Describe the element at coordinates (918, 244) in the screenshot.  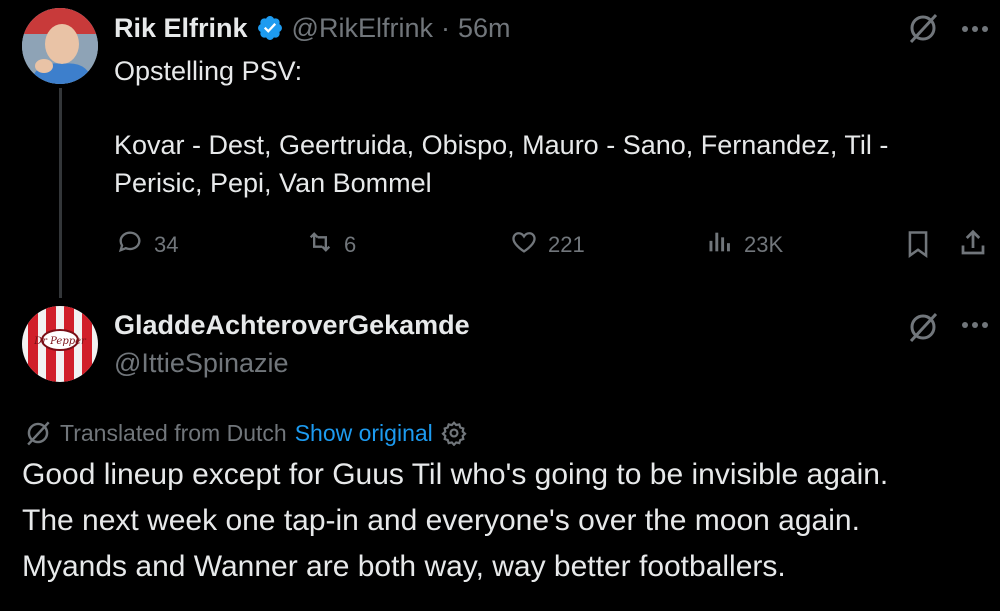
I see `bookmark-icon` at that location.